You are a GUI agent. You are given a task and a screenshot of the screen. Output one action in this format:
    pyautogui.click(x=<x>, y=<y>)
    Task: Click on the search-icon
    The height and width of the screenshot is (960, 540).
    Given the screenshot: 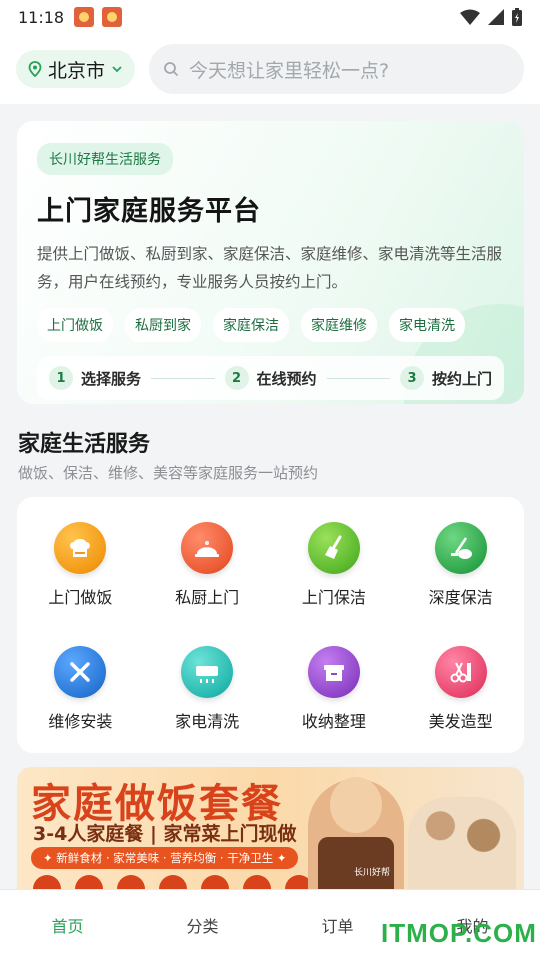 What is the action you would take?
    pyautogui.click(x=171, y=69)
    